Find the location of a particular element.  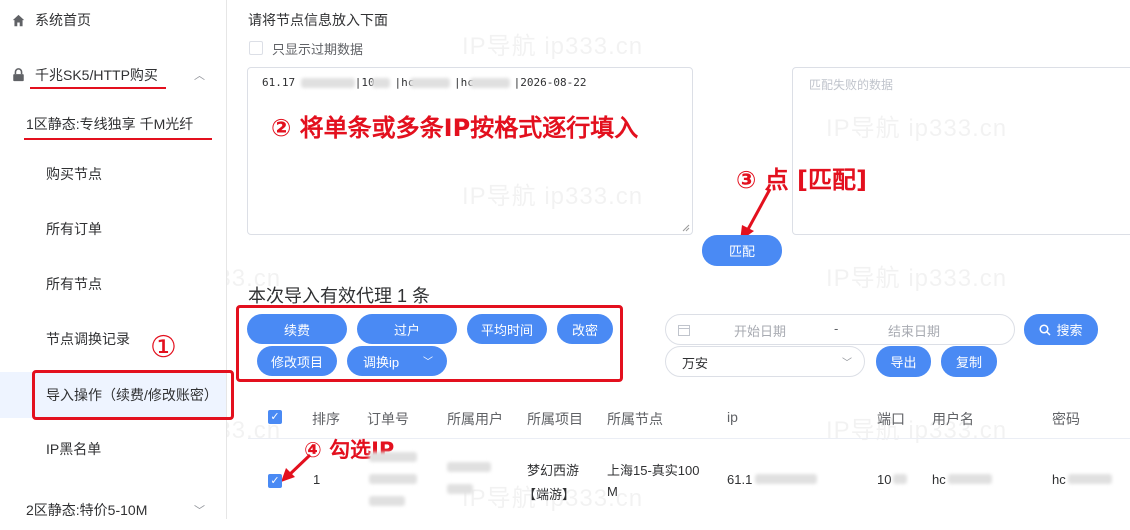

sidebar-item-node-swap-log: 节点调换记录 is located at coordinates (113, 339).